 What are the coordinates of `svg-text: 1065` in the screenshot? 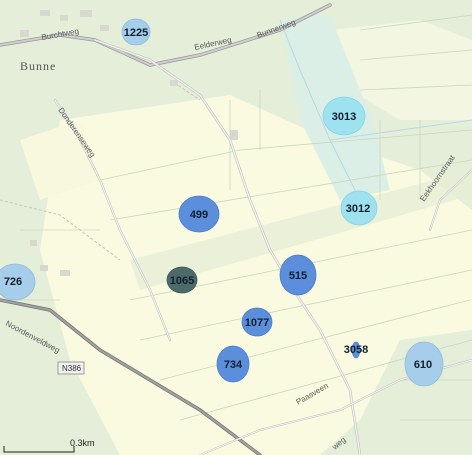 It's located at (182, 281).